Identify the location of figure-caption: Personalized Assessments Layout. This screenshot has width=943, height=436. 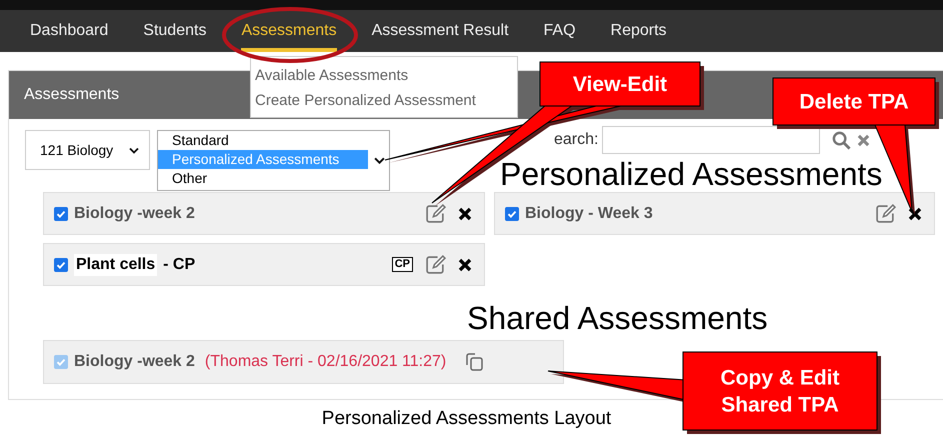
(466, 419).